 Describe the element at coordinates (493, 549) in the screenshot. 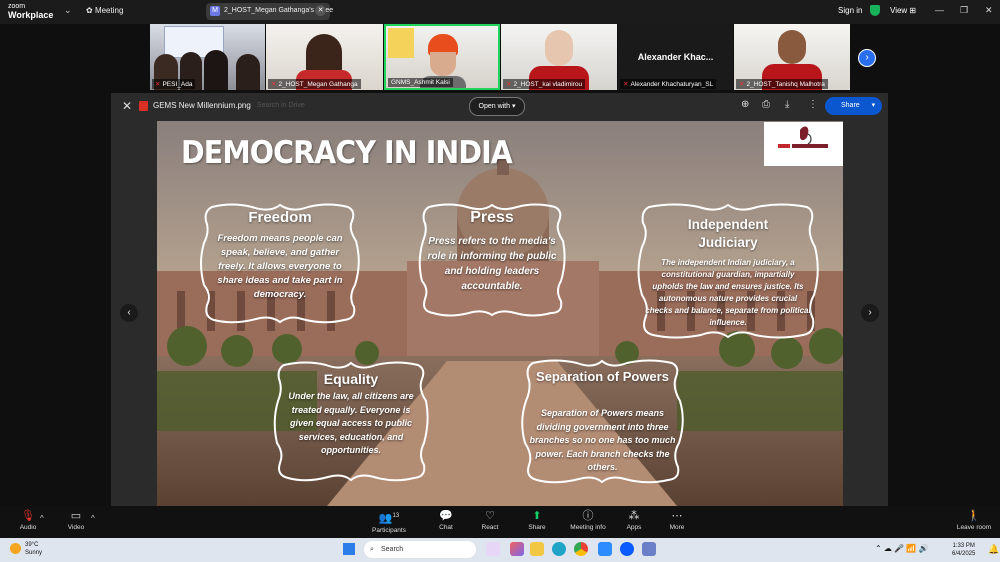

I see `copilot-icon` at that location.